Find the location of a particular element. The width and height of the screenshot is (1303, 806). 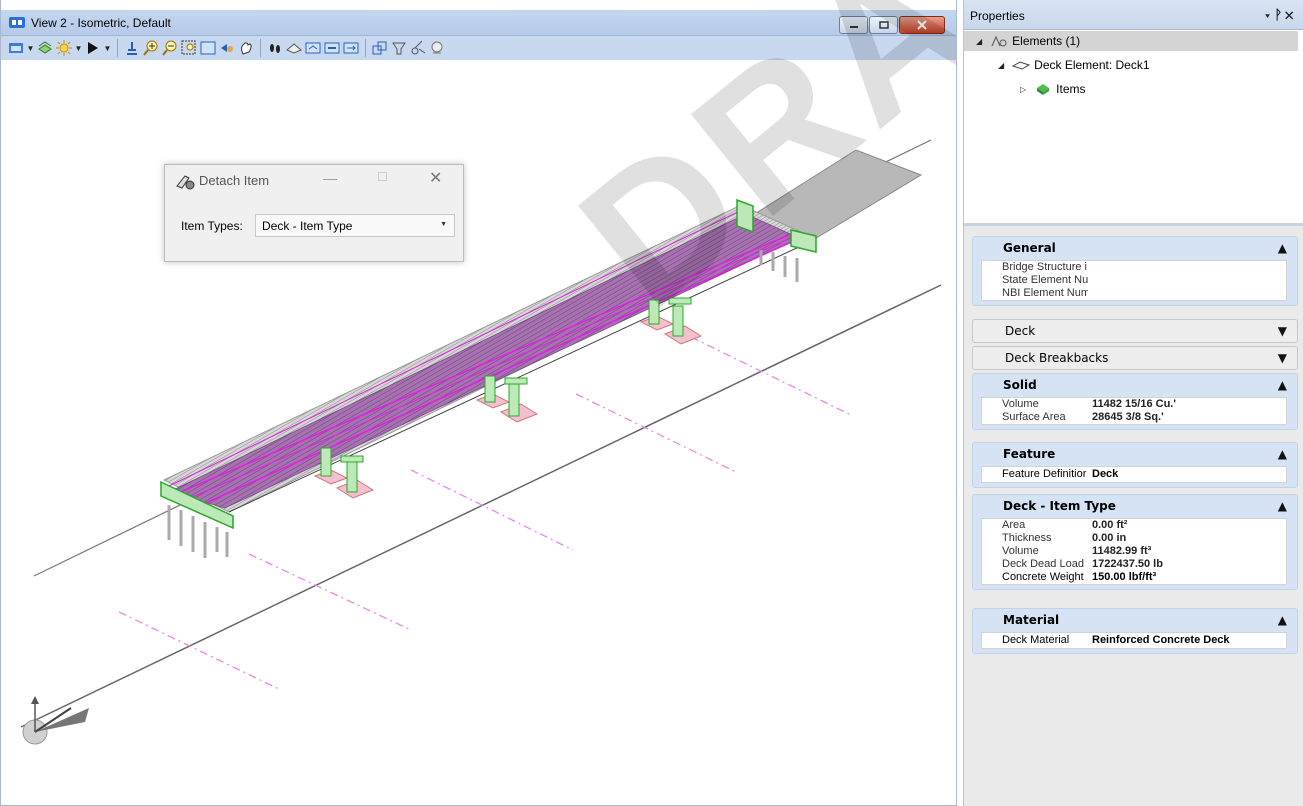

property-row: Concrete Weight 150.00 lbf/ft³ is located at coordinates (1134, 577).